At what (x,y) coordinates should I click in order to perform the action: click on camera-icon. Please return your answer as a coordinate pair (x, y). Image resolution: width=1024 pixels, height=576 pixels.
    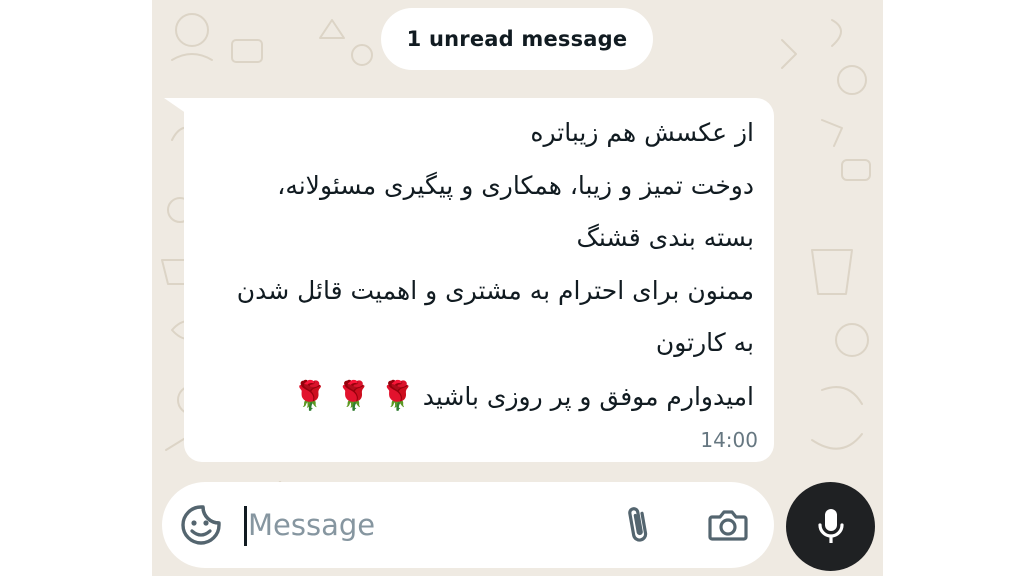
    Looking at the image, I should click on (728, 525).